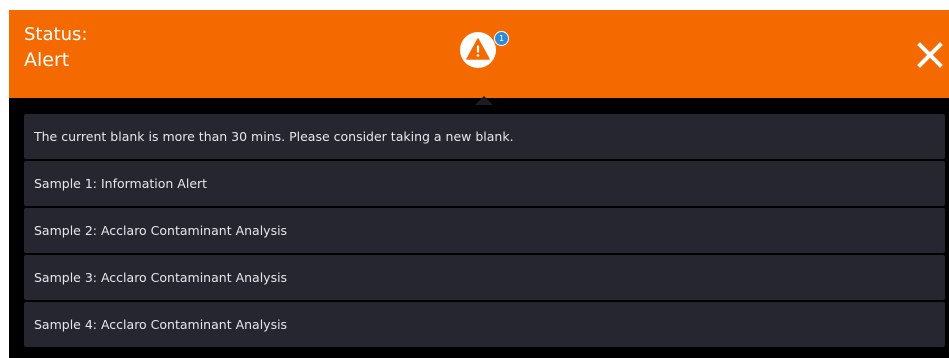 The image size is (949, 358). I want to click on status-label: Status:, so click(56, 34).